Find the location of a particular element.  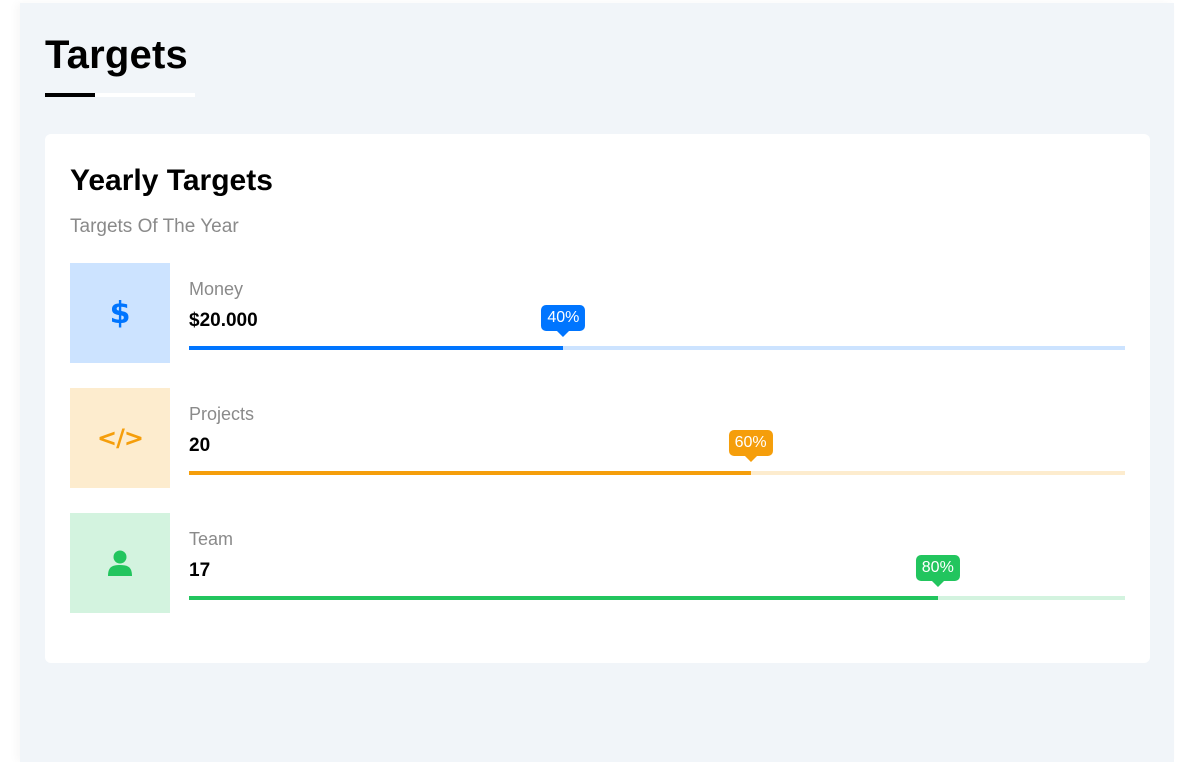

target-icon-box: $ is located at coordinates (120, 313).